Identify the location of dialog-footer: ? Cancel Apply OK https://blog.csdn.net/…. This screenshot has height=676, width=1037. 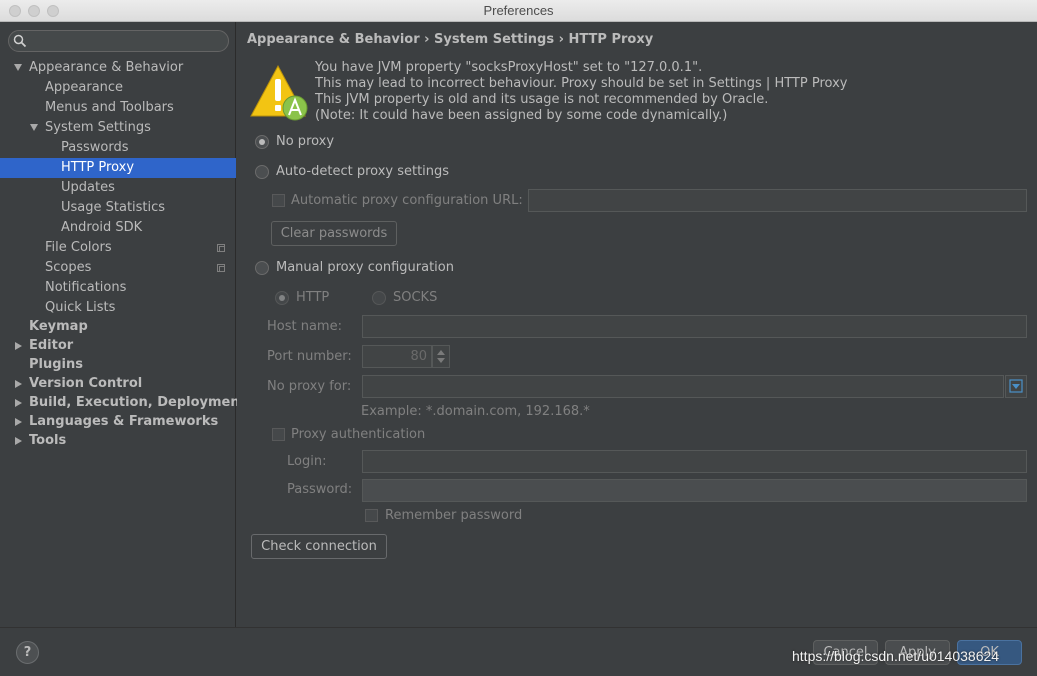
(518, 651).